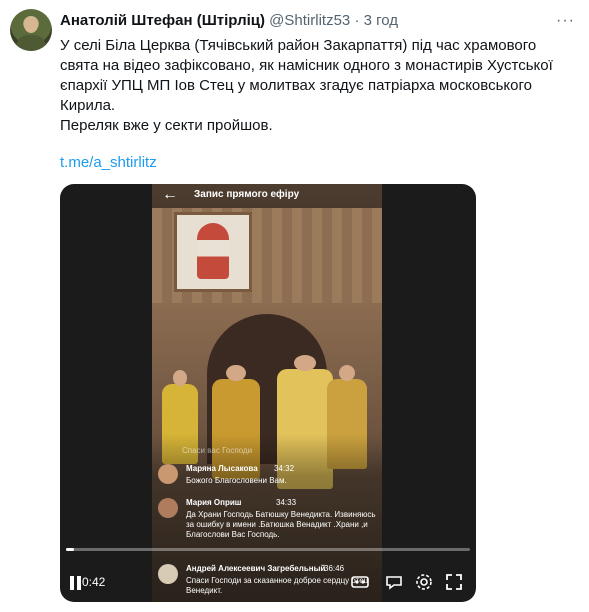  Describe the element at coordinates (284, 468) in the screenshot. I see `comment-time: 34:32` at that location.